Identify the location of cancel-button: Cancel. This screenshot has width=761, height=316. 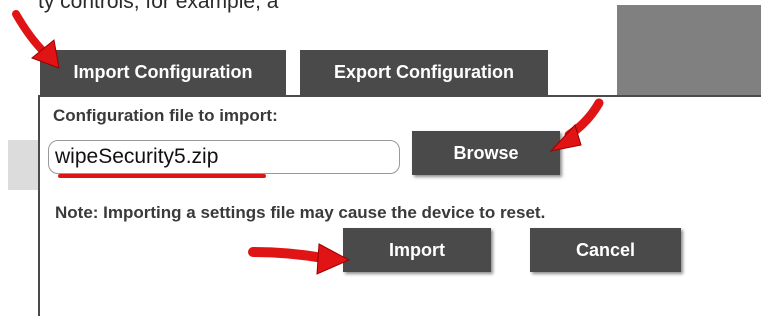
(605, 250).